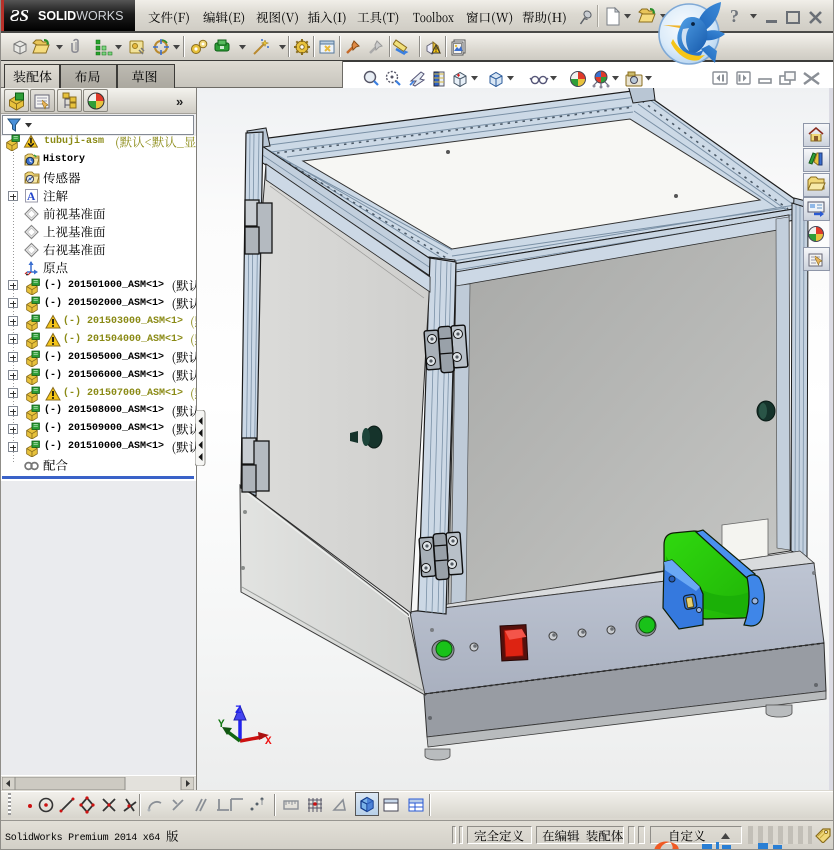 Image resolution: width=834 pixels, height=850 pixels. What do you see at coordinates (221, 725) in the screenshot?
I see `svg-text: Y` at bounding box center [221, 725].